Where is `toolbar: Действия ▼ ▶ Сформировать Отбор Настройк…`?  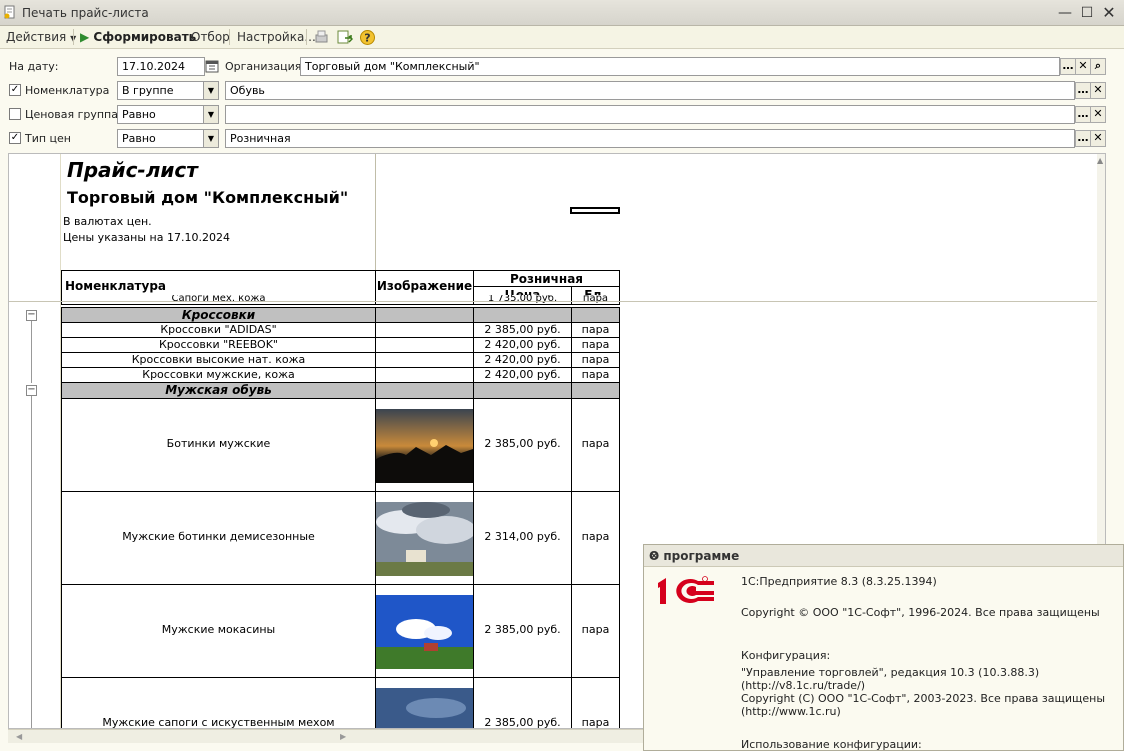
toolbar: Действия ▼ ▶ Сформировать Отбор Настройк… is located at coordinates (562, 37).